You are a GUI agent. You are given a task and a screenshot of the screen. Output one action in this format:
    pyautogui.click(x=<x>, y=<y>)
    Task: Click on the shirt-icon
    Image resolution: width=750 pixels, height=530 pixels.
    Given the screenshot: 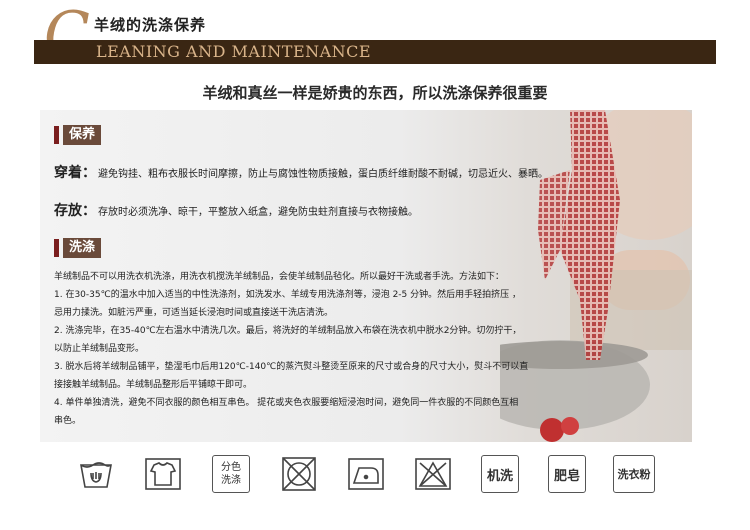 What is the action you would take?
    pyautogui.click(x=163, y=474)
    